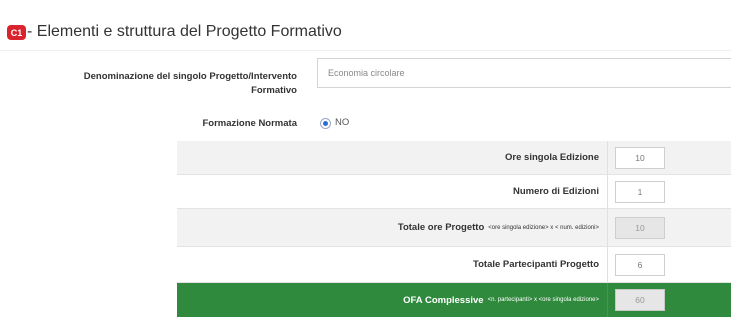 This screenshot has height=322, width=731. I want to click on totale-ore-progetto-value: 10, so click(640, 228).